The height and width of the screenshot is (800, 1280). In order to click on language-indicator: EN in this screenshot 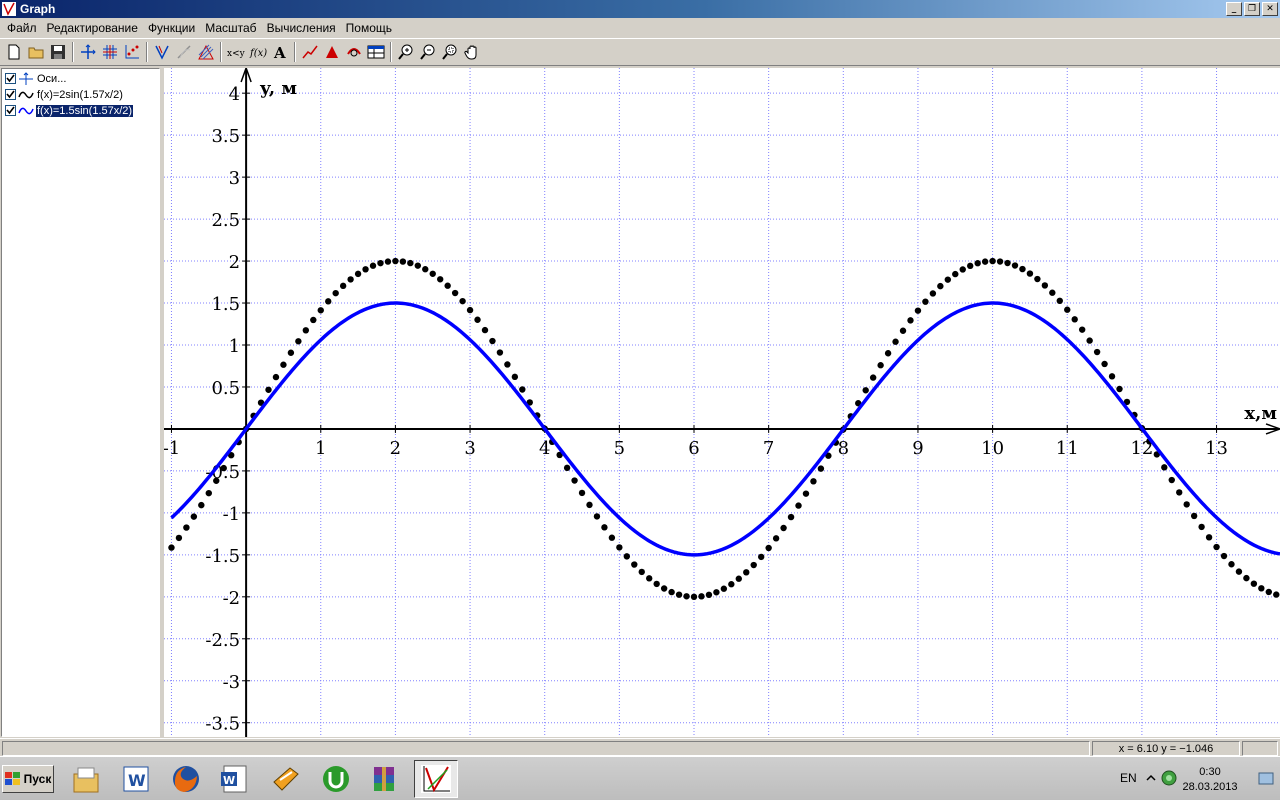, I will do `click(1128, 778)`.